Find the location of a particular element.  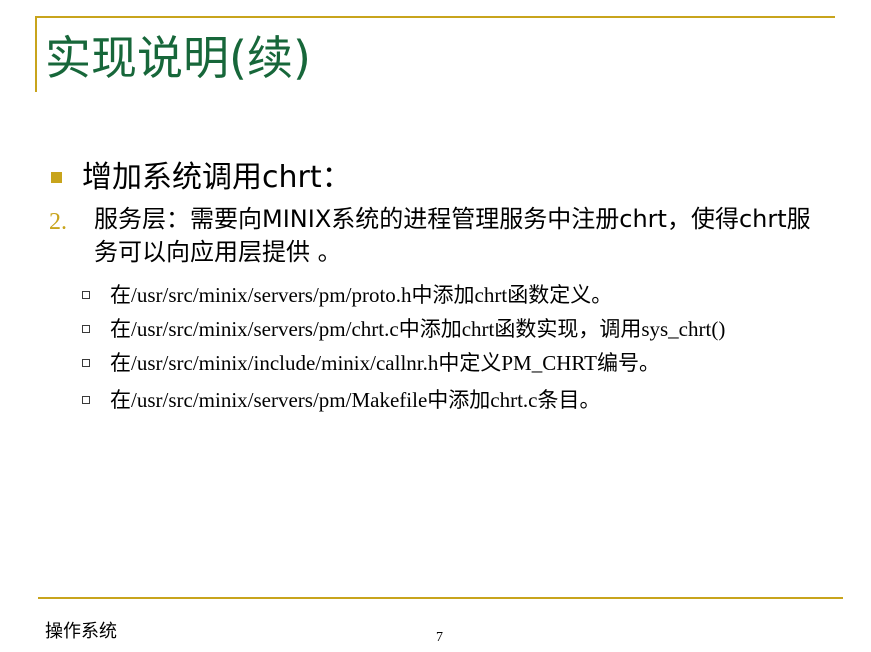

bullet-heading: 增加系统调用chrt： is located at coordinates (217, 177).